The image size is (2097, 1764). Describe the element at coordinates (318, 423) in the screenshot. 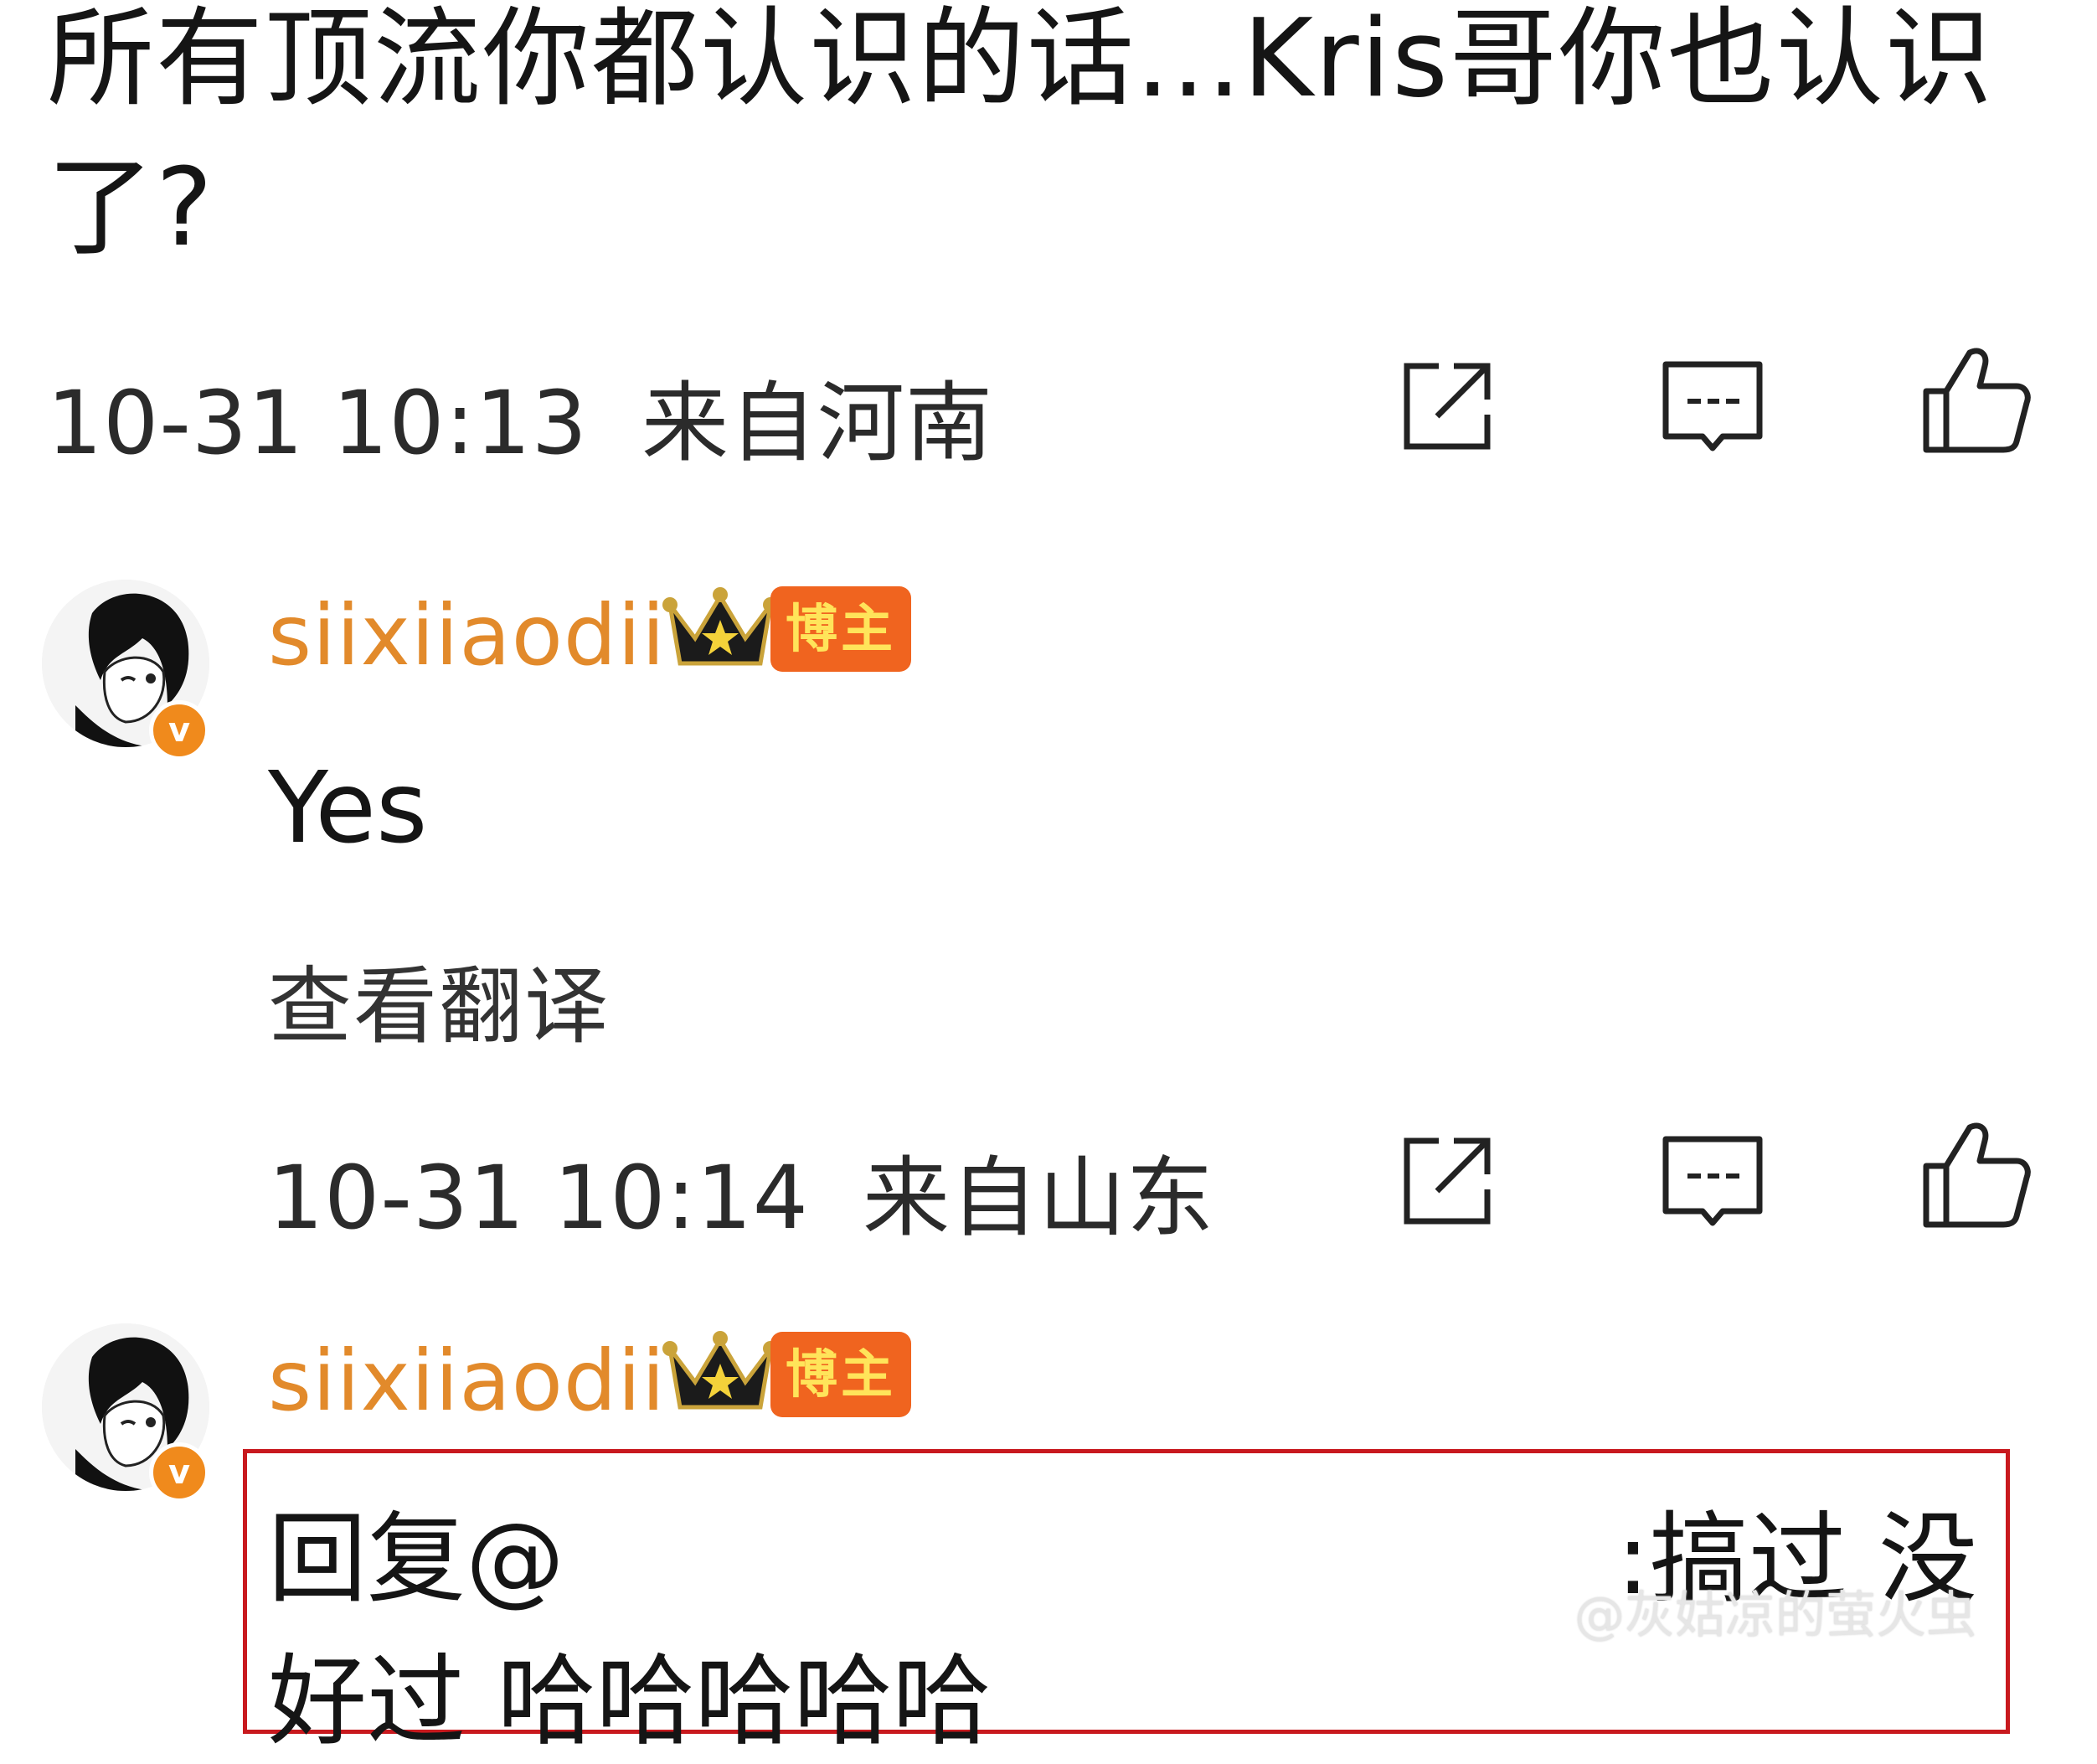

I see `post-timestamp: 10-31 10:13` at that location.